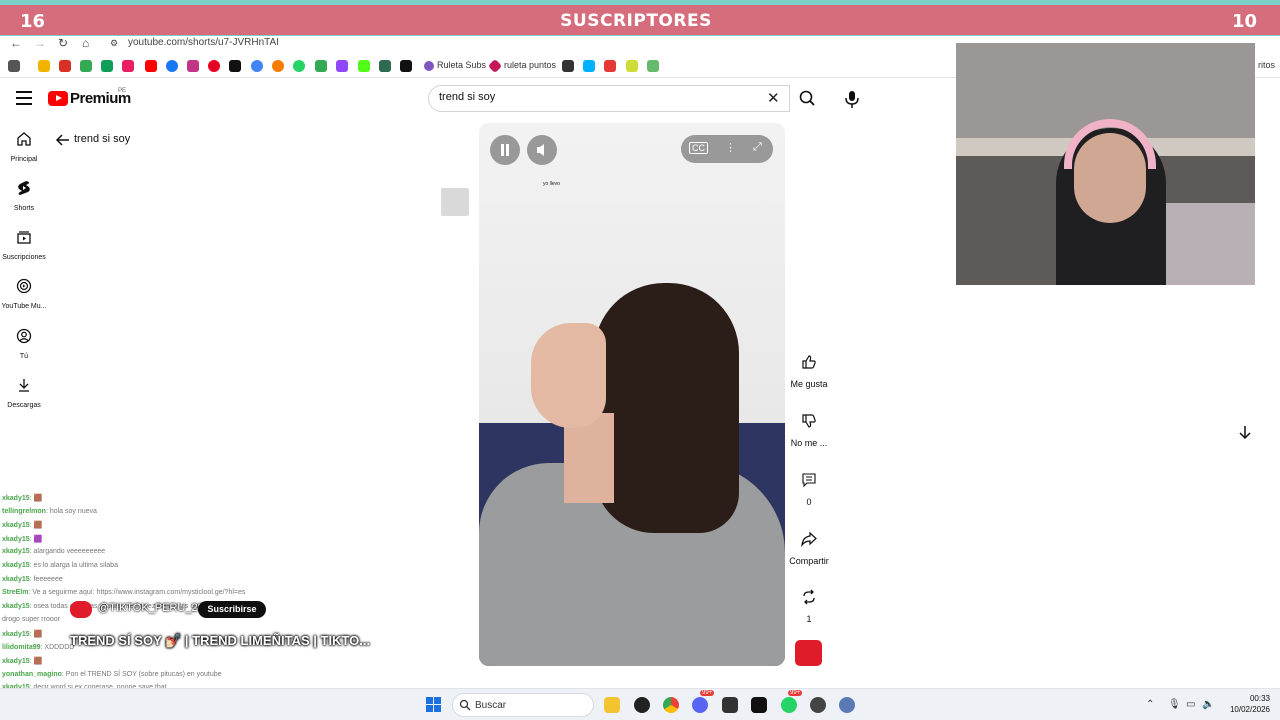 The width and height of the screenshot is (1280, 720). I want to click on system-clock: 00:33 10/02/2026, so click(1246, 704).